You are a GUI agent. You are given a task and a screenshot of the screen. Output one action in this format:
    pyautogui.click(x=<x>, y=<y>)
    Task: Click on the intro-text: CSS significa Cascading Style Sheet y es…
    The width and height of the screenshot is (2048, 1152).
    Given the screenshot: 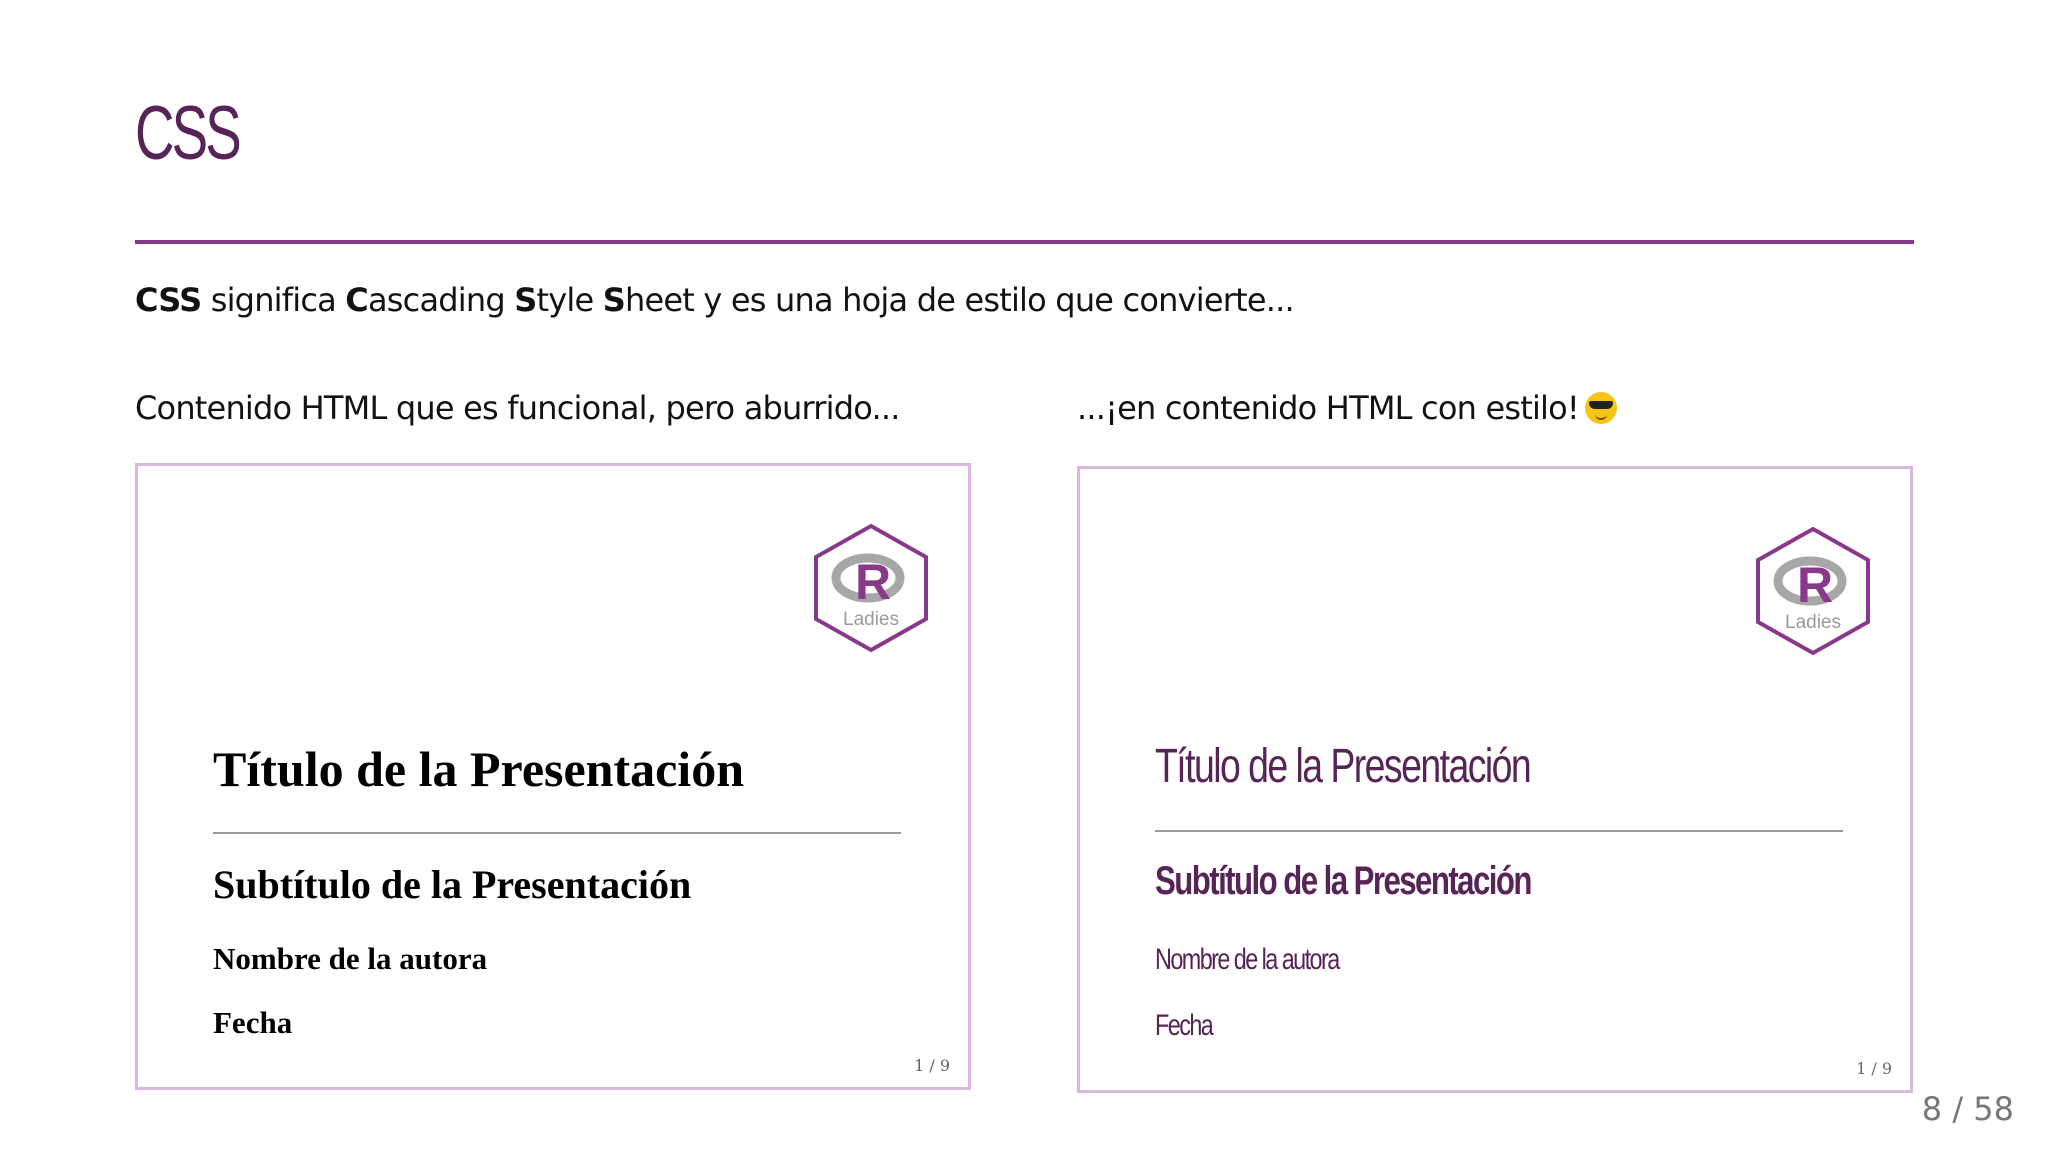 What is the action you would take?
    pyautogui.click(x=715, y=300)
    